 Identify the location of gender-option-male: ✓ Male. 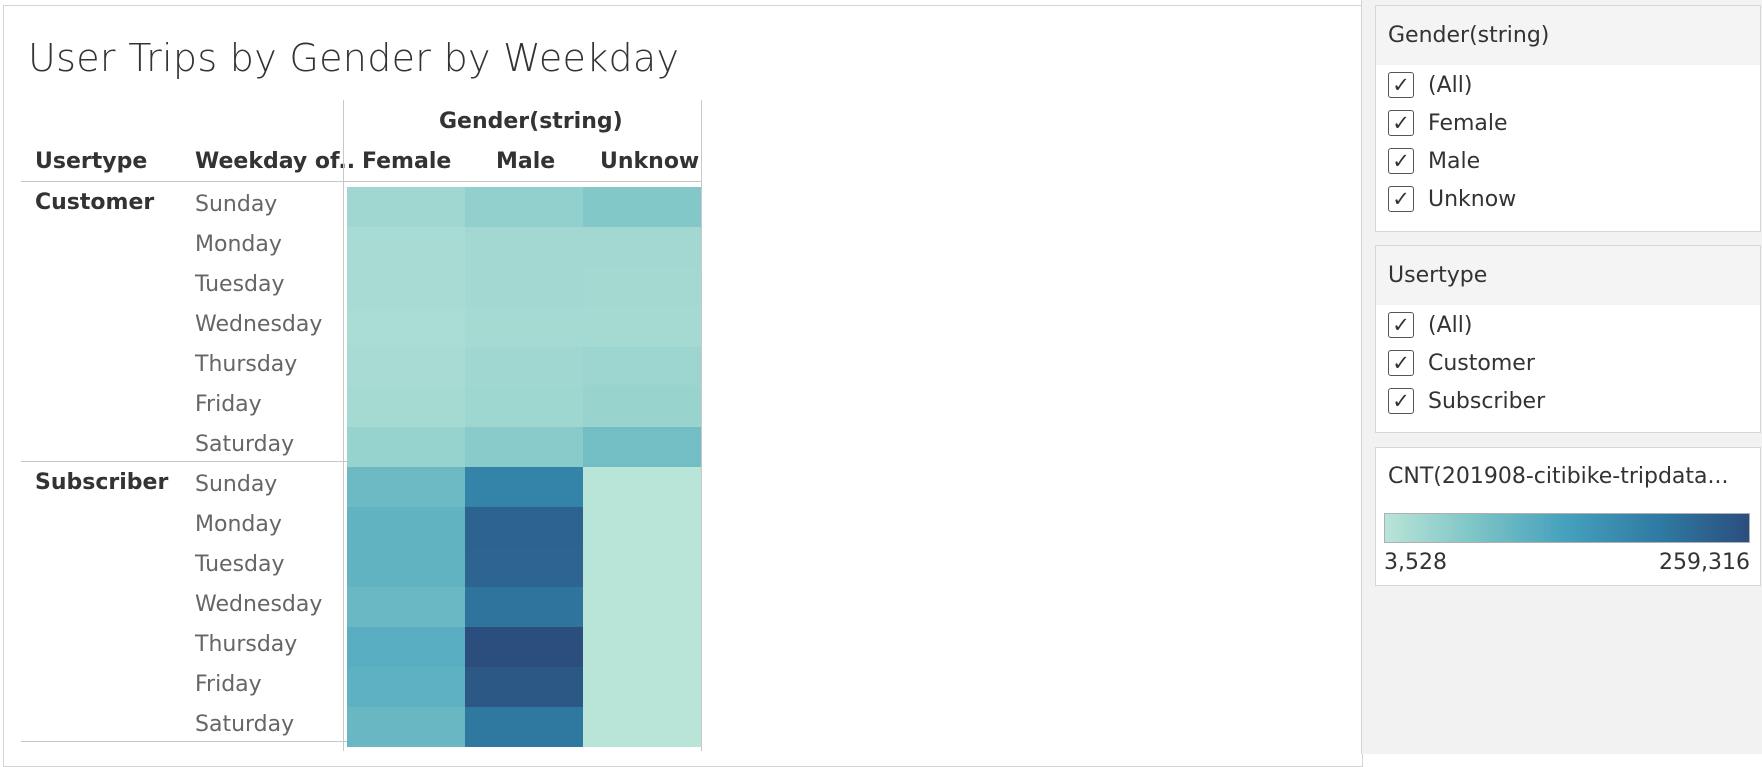
(1568, 161).